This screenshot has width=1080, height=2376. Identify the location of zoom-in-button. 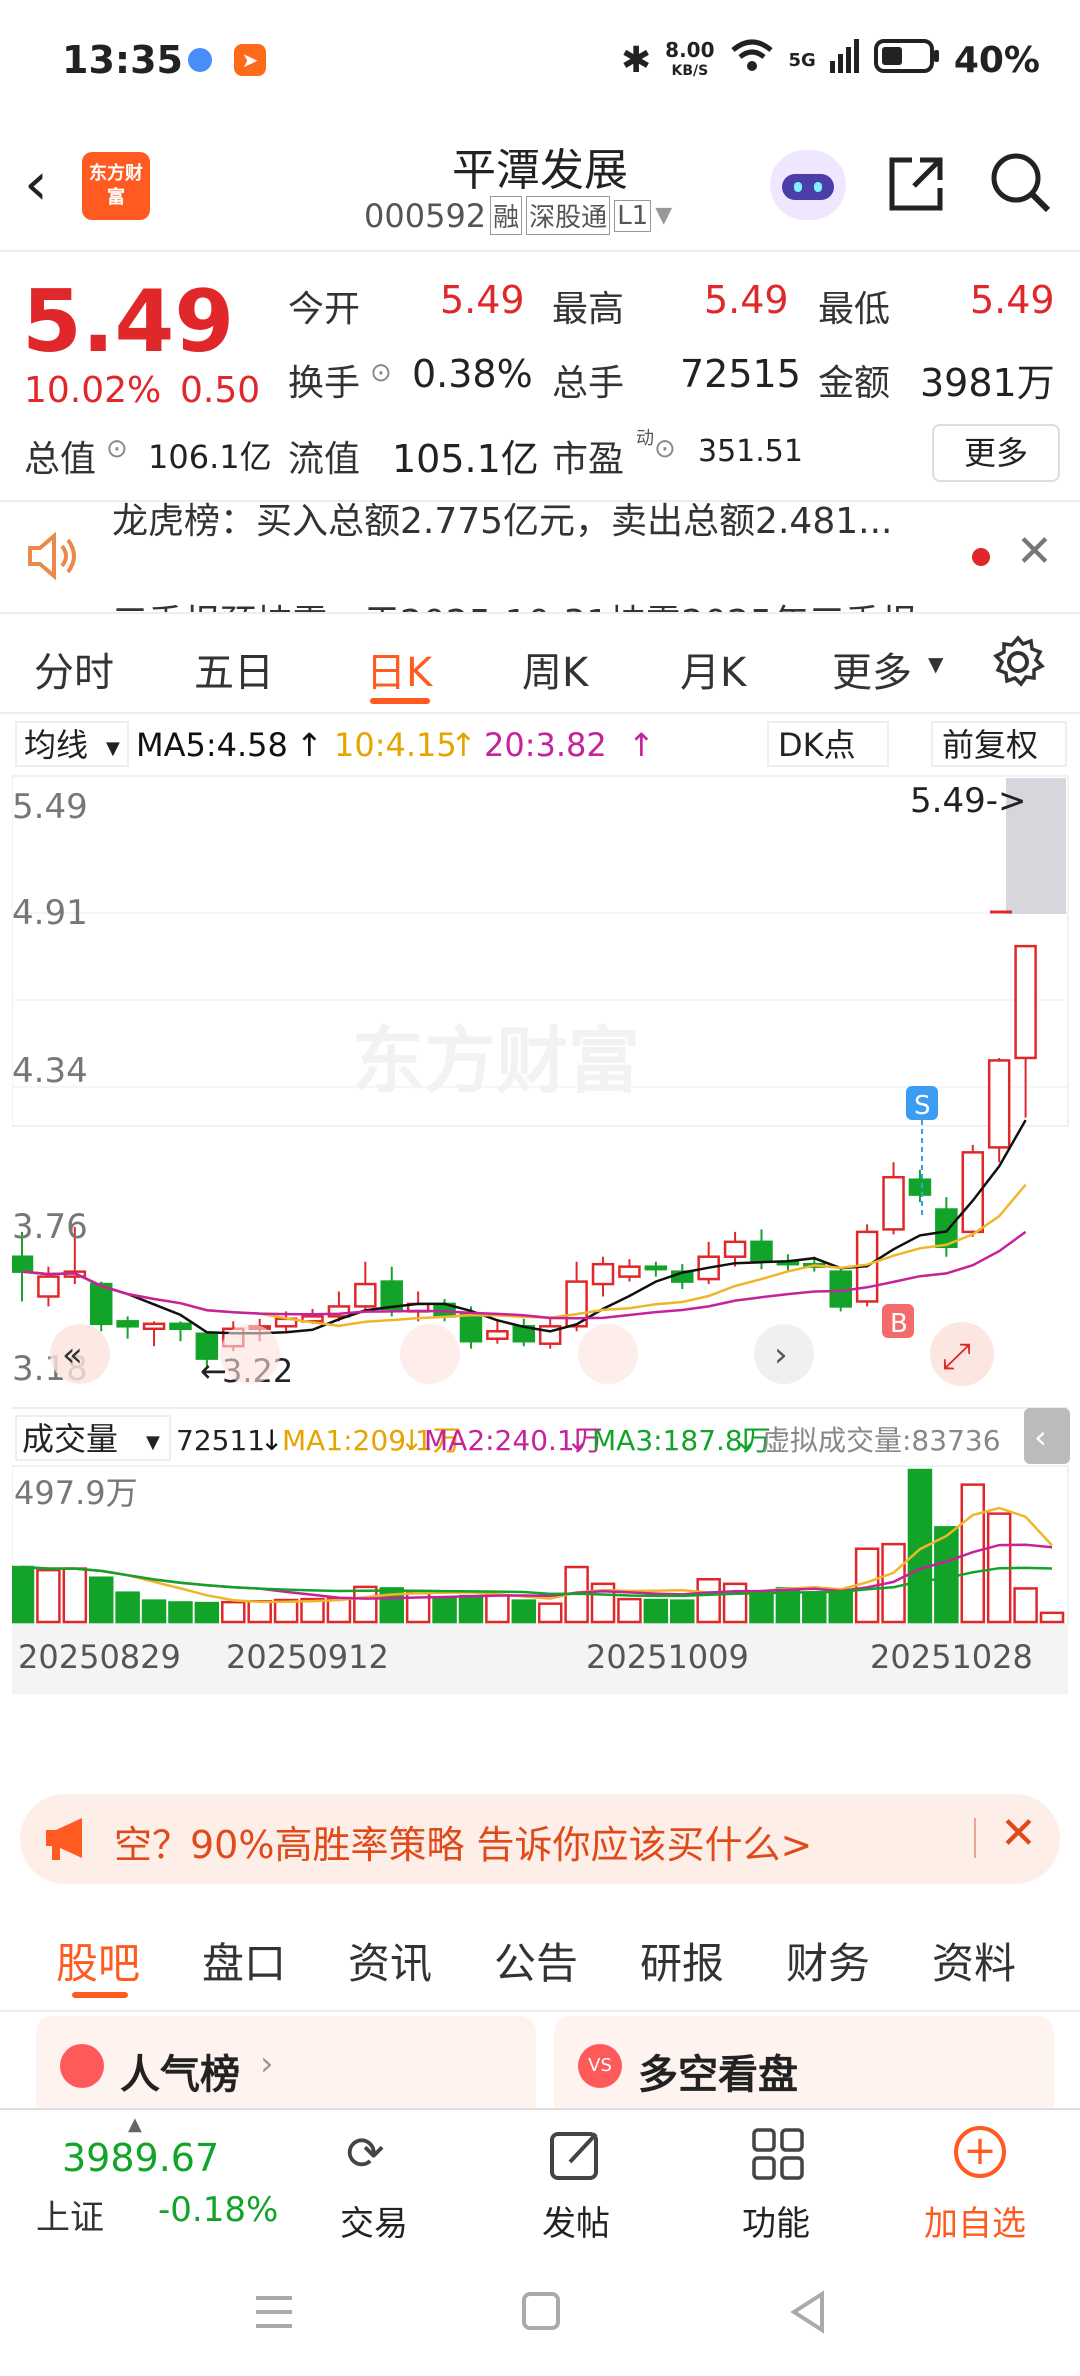
(430, 1354).